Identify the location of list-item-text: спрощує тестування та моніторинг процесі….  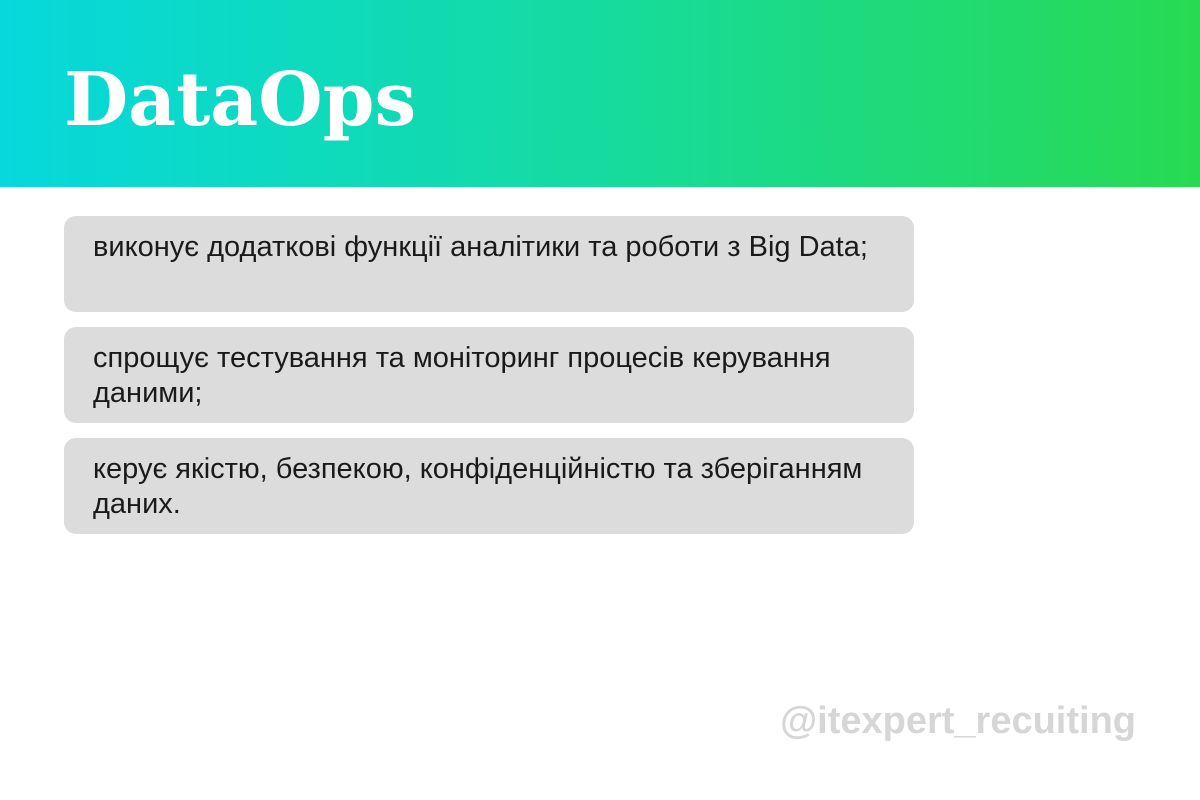
(462, 375).